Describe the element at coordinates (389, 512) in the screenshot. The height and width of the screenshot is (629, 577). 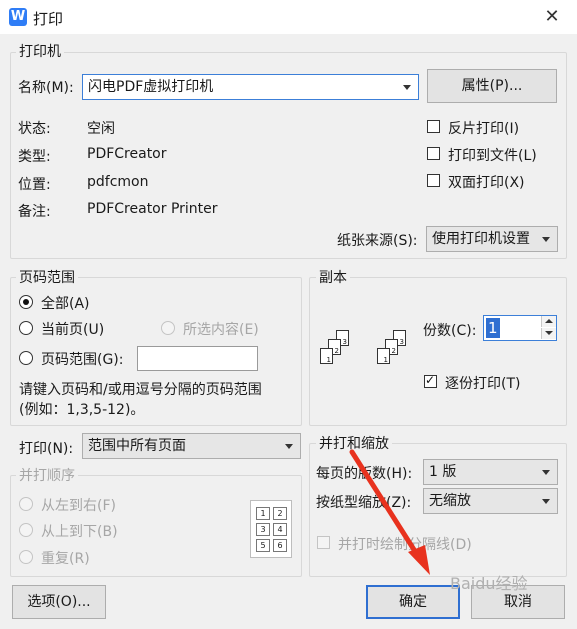
I see `annotation-arrow-icon` at that location.